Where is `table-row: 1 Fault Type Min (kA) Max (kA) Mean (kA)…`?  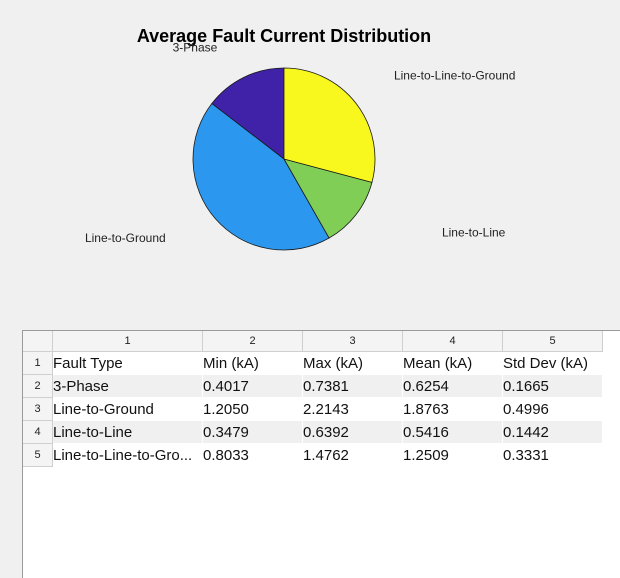 table-row: 1 Fault Type Min (kA) Max (kA) Mean (kA)… is located at coordinates (313, 363).